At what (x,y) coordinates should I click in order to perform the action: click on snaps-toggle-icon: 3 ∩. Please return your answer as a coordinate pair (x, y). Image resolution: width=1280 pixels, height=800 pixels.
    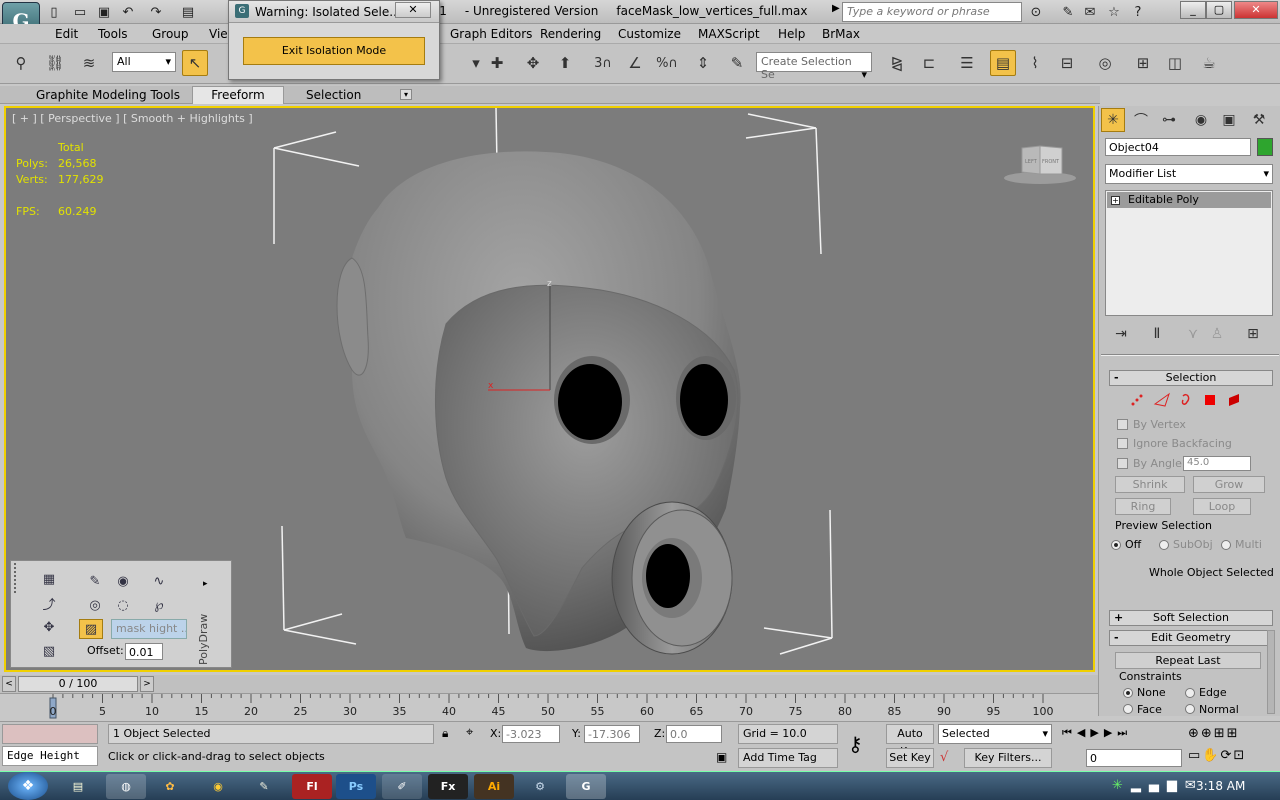
    Looking at the image, I should click on (603, 63).